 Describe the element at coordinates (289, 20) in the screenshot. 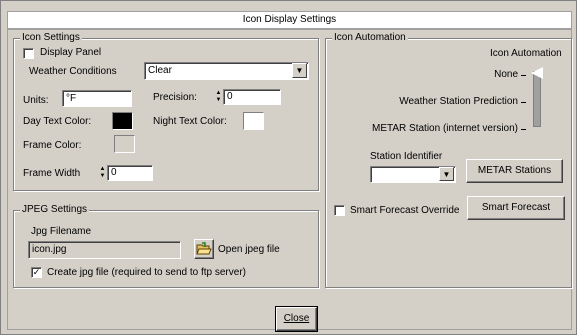

I see `window-title: Icon Display Settings` at that location.